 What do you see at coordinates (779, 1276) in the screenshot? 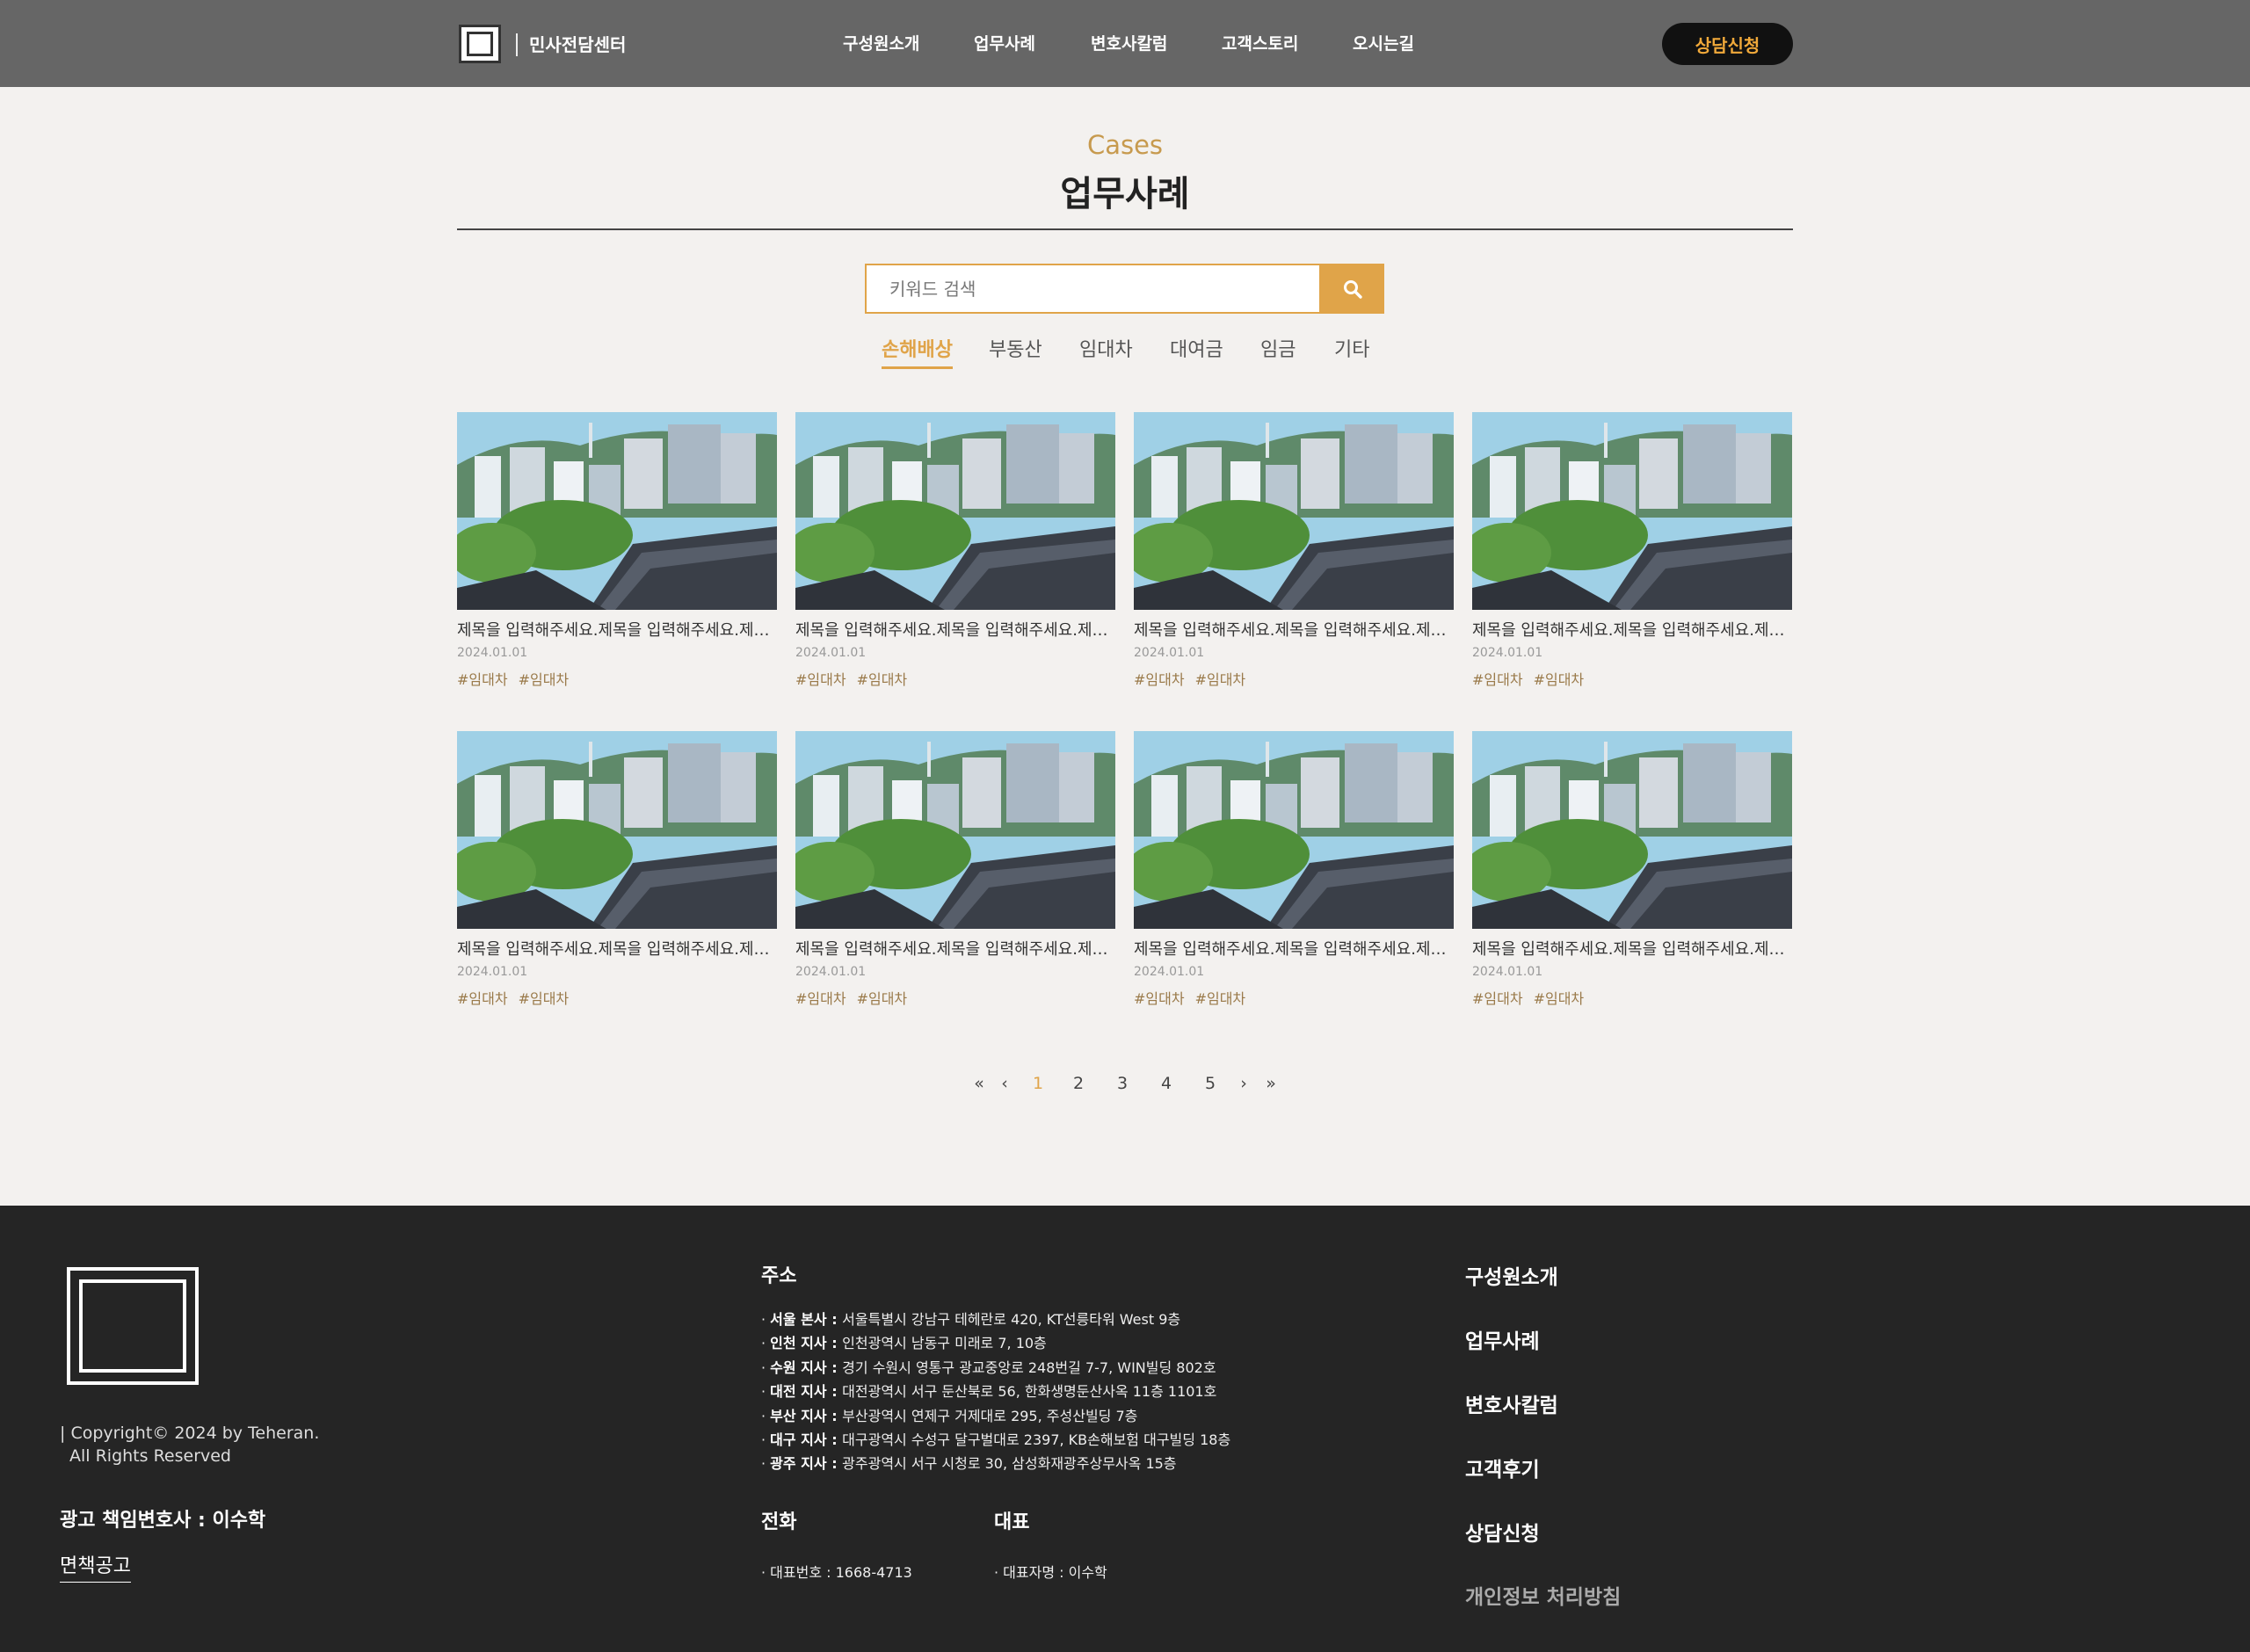
I see `address-heading: 주소` at bounding box center [779, 1276].